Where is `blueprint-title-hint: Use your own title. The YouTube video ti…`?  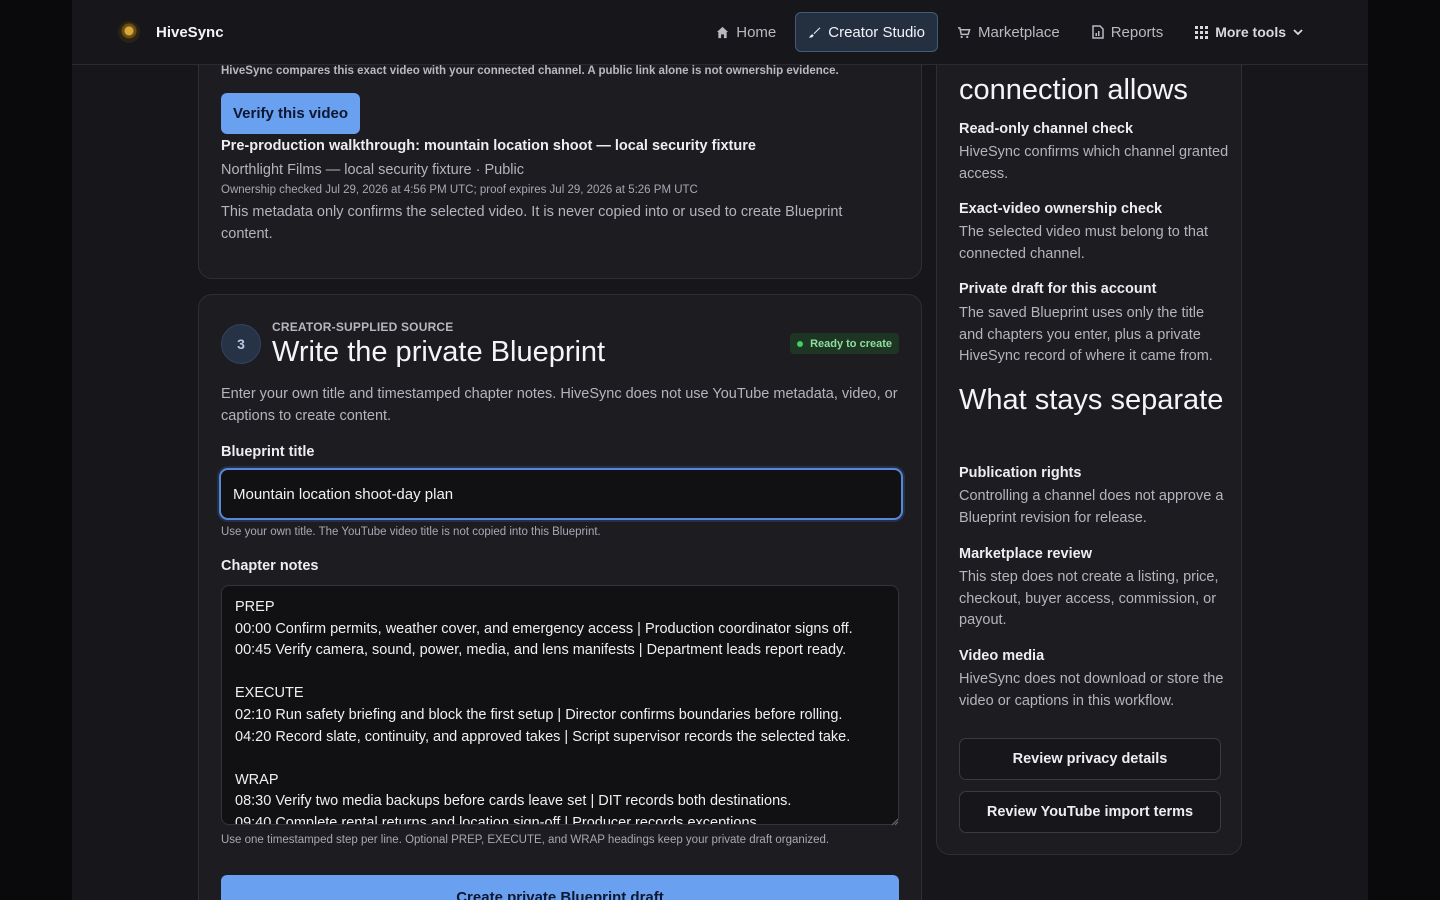 blueprint-title-hint: Use your own title. The YouTube video ti… is located at coordinates (411, 532).